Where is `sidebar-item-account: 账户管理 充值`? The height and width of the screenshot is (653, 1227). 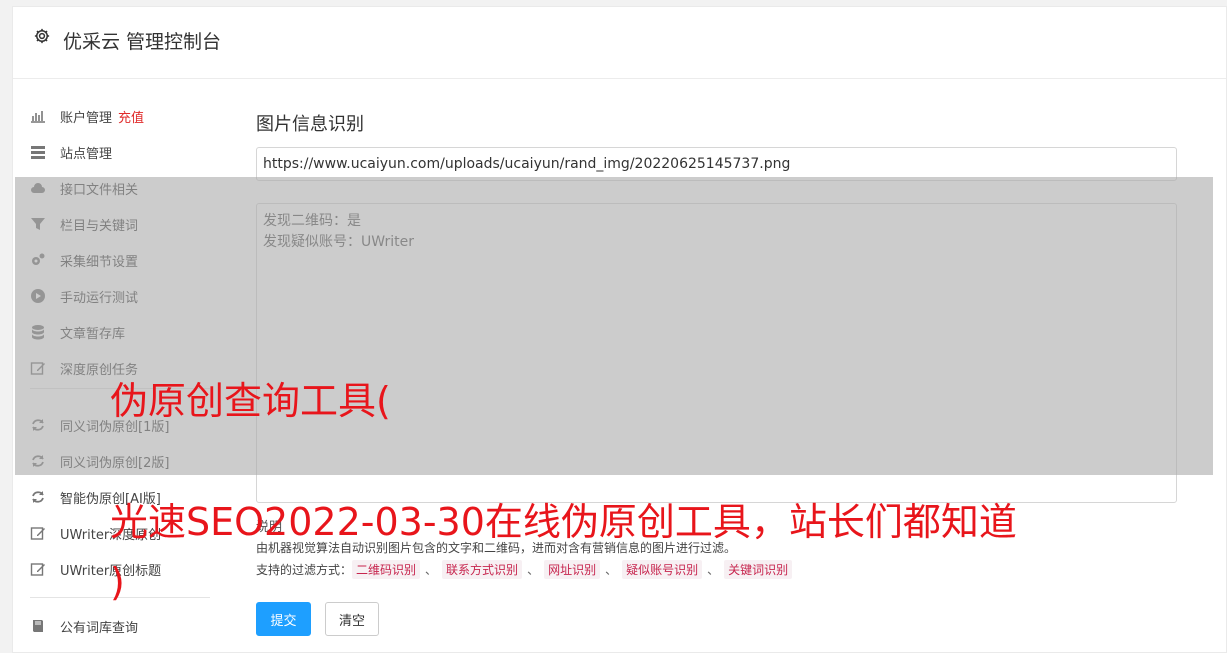
sidebar-item-account: 账户管理 充值 is located at coordinates (120, 116).